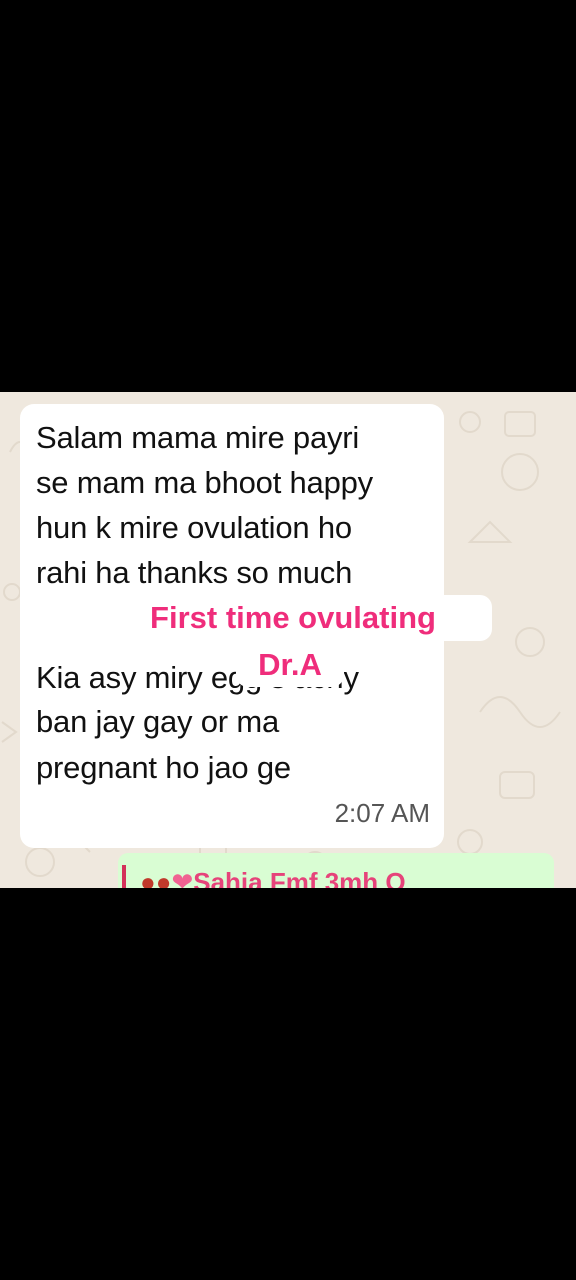  I want to click on message-line: rahi ha thanks so much, so click(194, 572).